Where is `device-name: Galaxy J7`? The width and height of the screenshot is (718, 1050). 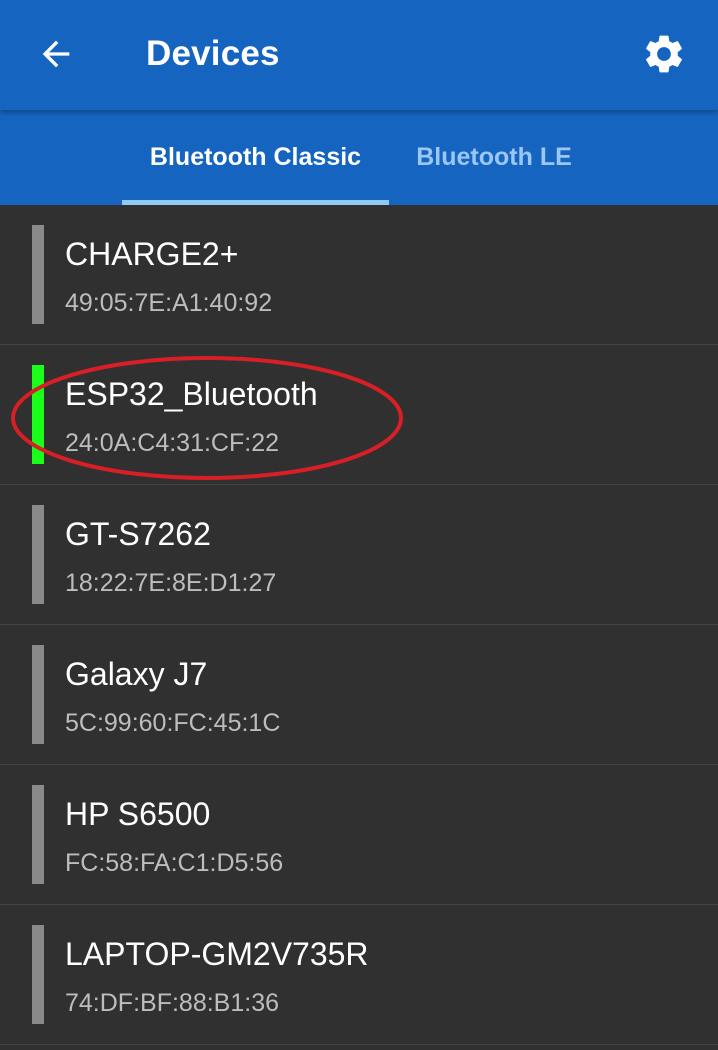 device-name: Galaxy J7 is located at coordinates (136, 674).